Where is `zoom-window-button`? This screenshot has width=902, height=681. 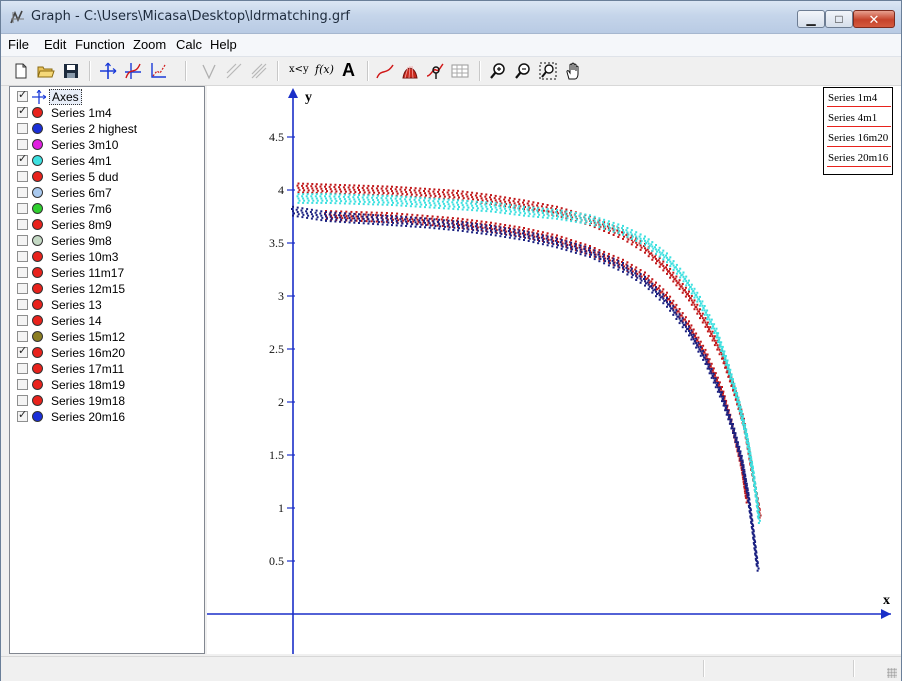
zoom-window-button is located at coordinates (548, 71).